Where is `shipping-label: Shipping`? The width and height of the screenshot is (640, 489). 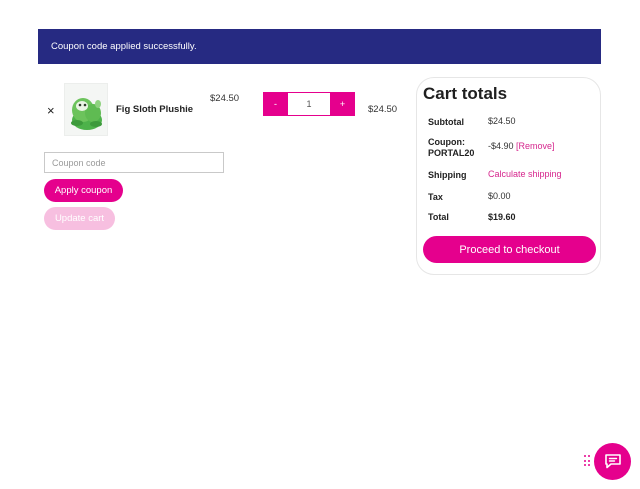
shipping-label: Shipping is located at coordinates (447, 175).